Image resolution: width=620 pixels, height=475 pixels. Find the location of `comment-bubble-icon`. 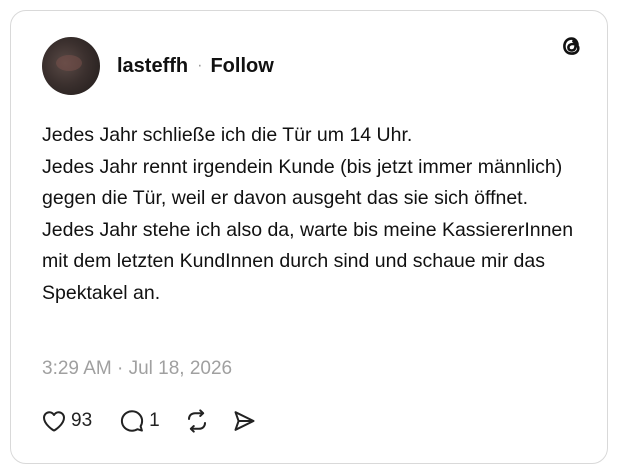

comment-bubble-icon is located at coordinates (132, 421).